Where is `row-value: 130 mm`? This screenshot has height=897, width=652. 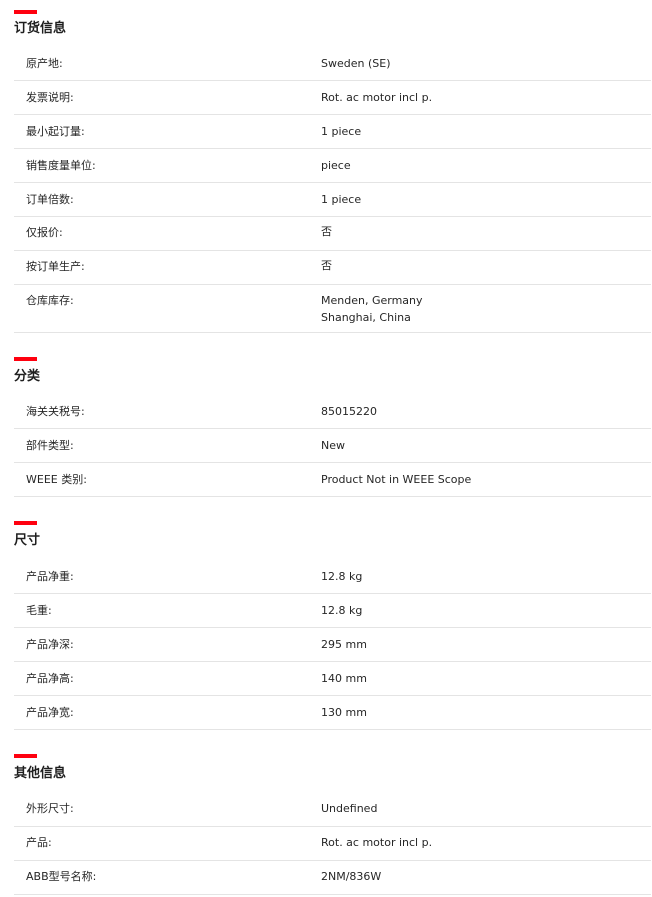
row-value: 130 mm is located at coordinates (344, 712).